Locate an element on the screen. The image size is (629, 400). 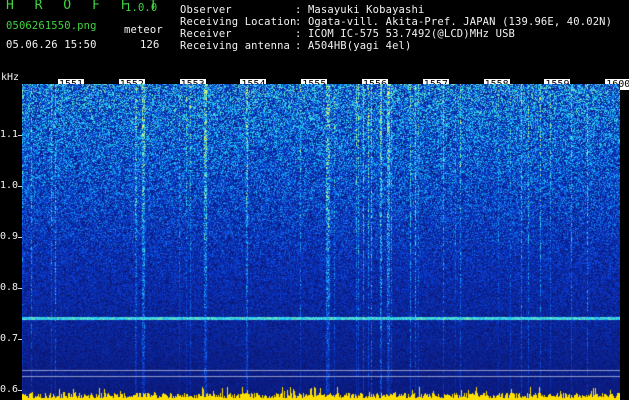
app-version: 1.0.0 is located at coordinates (141, 8).